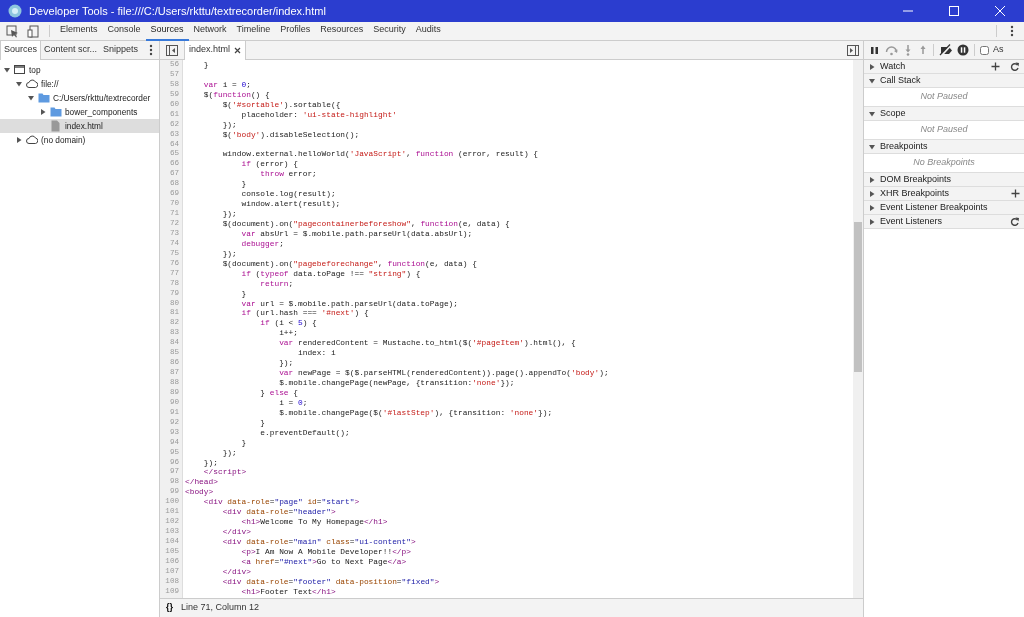 Image resolution: width=1024 pixels, height=617 pixels. I want to click on tree-label: index.html, so click(84, 126).